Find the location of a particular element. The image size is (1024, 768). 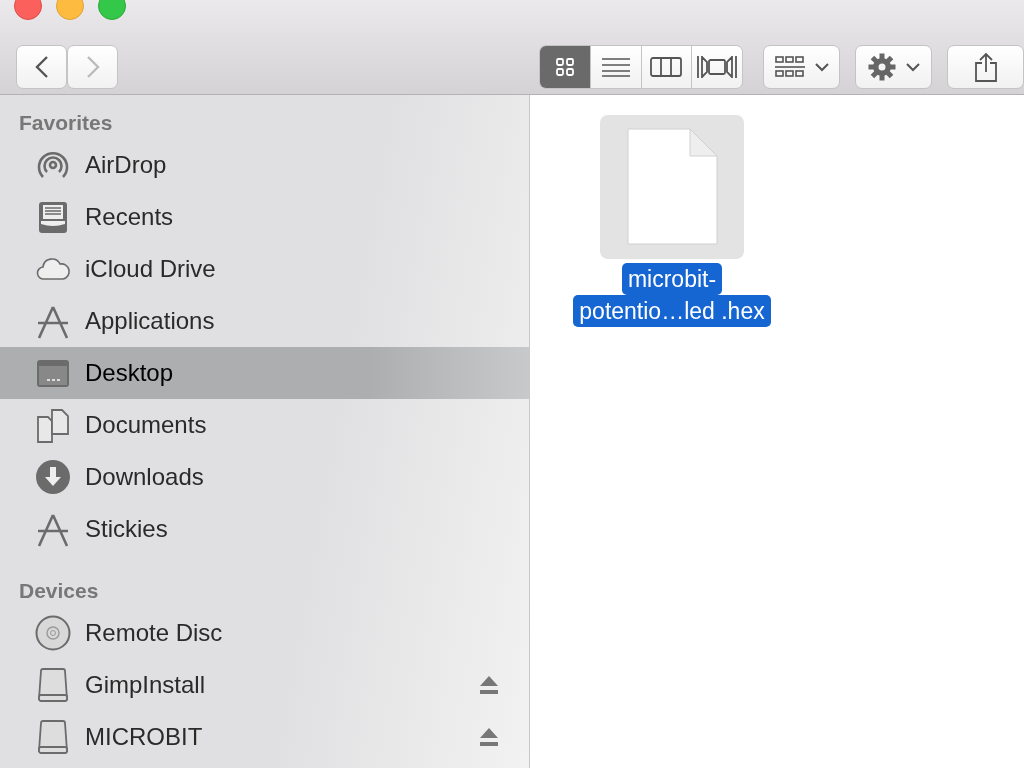

zoom-button is located at coordinates (112, 10).